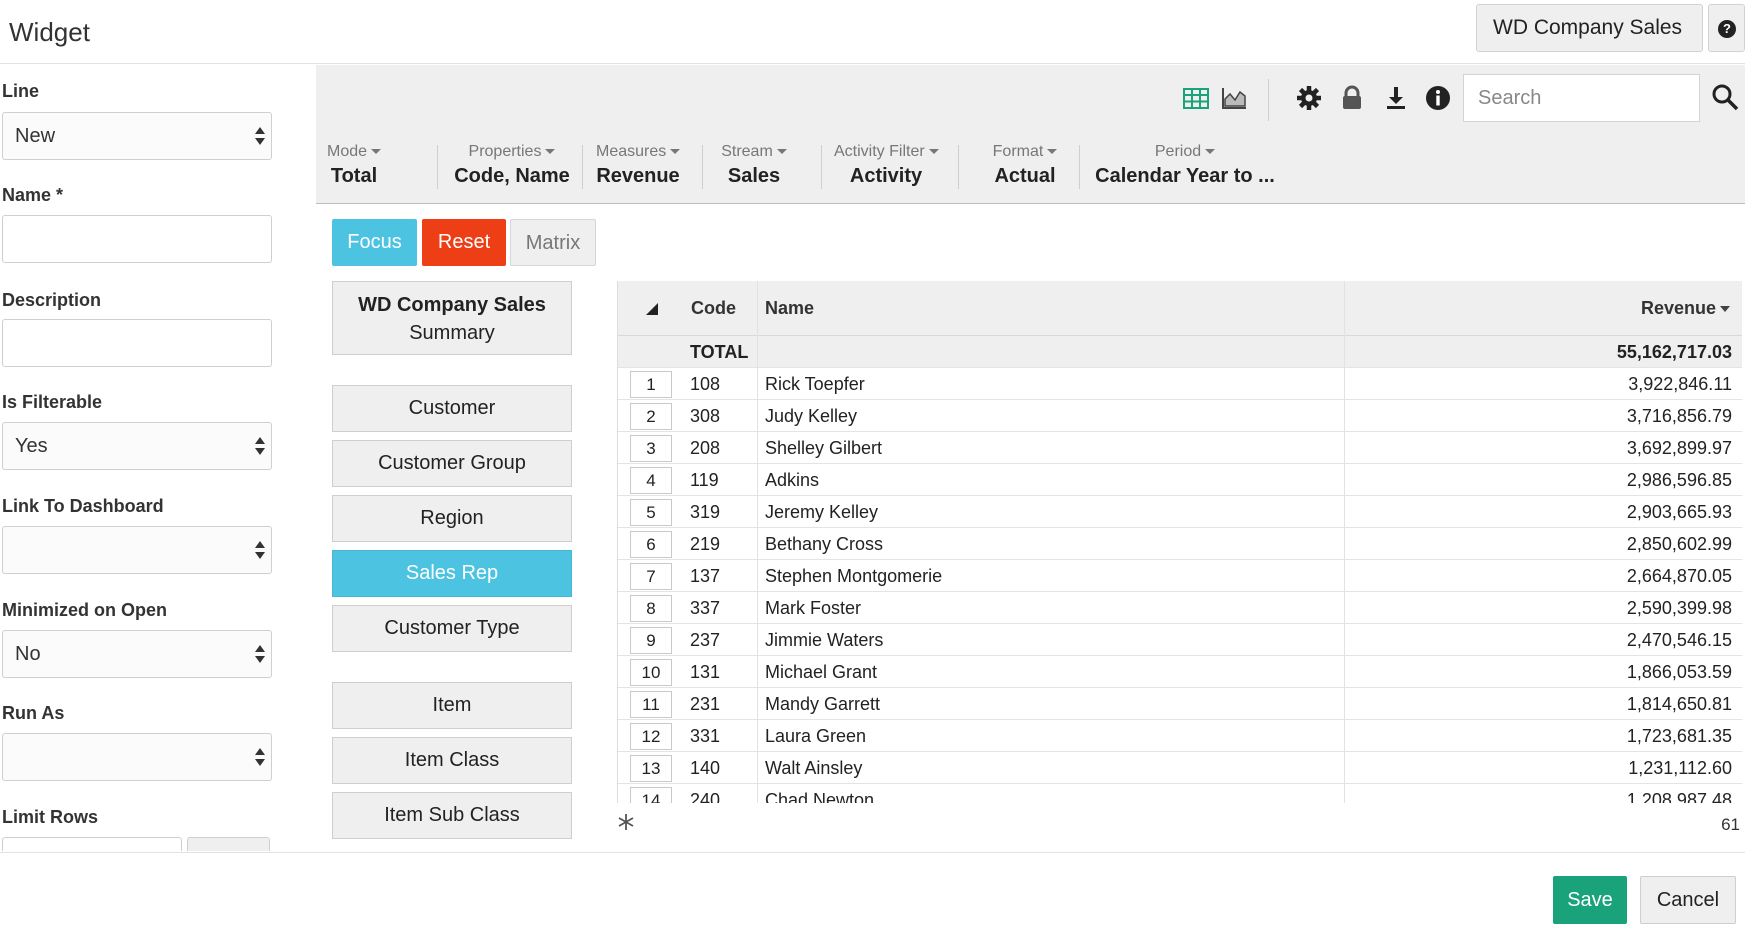 The height and width of the screenshot is (926, 1745). Describe the element at coordinates (553, 242) in the screenshot. I see `matrix-button: Matrix` at that location.